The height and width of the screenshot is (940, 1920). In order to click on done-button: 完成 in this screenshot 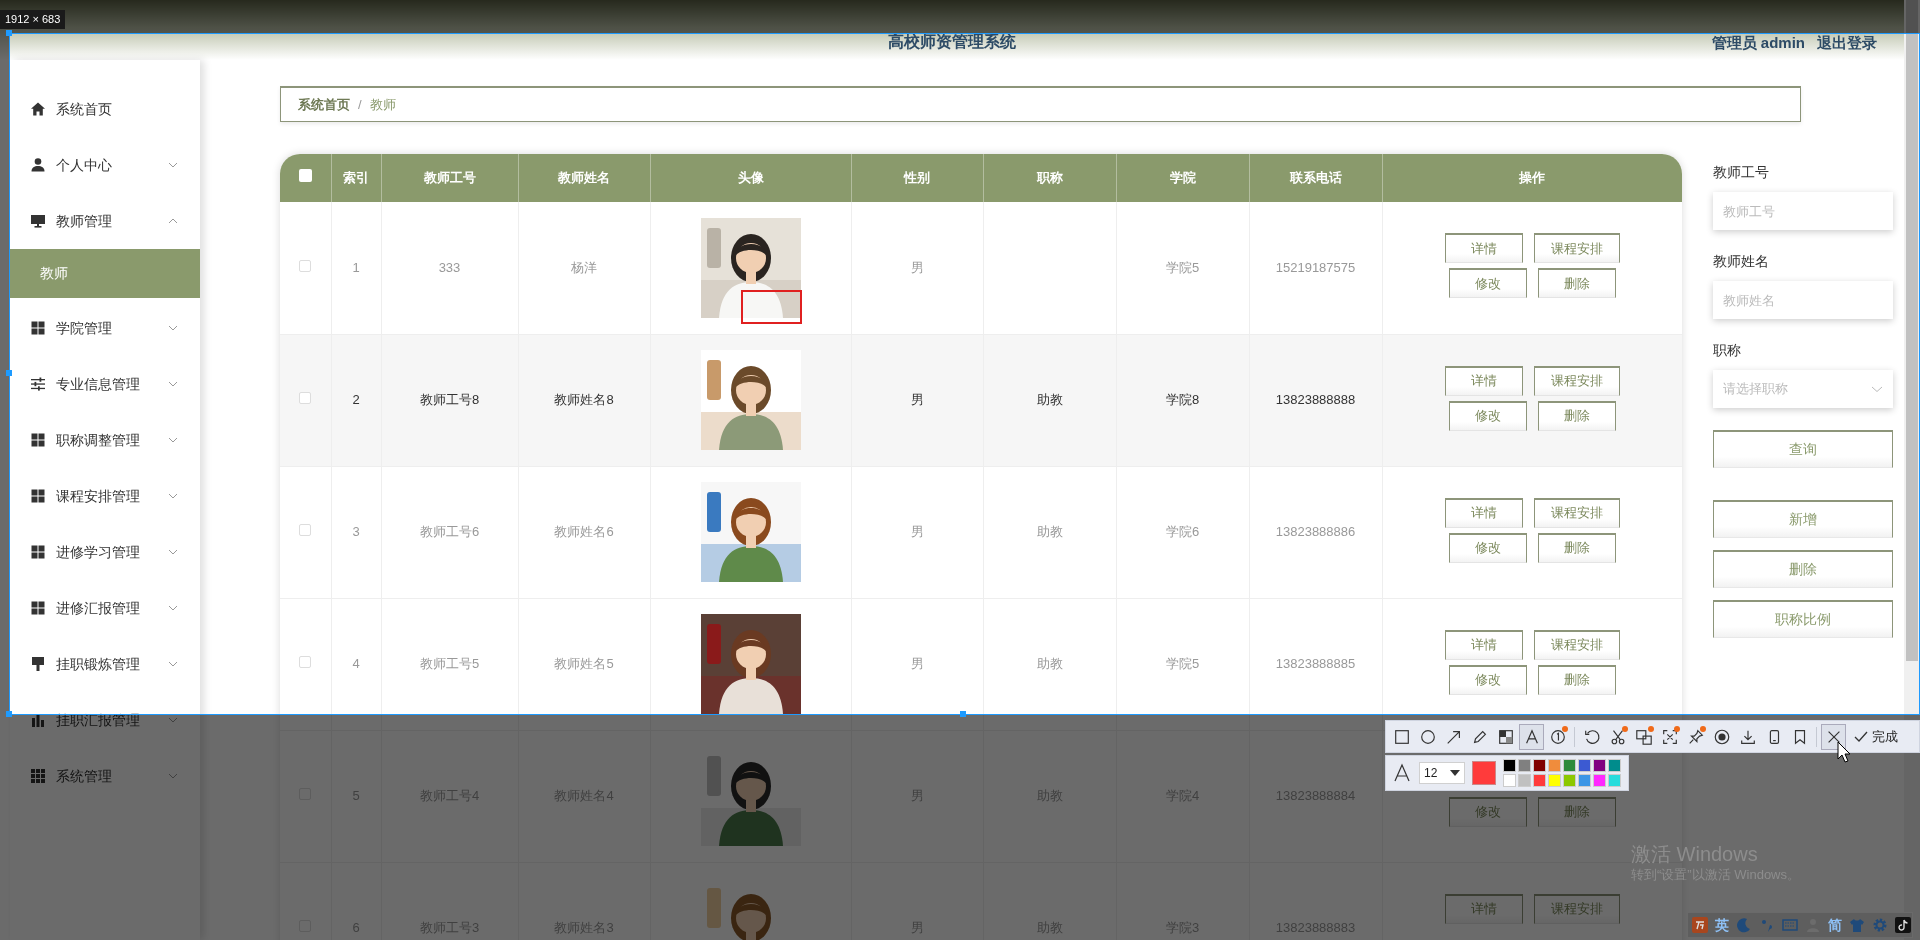, I will do `click(1875, 736)`.